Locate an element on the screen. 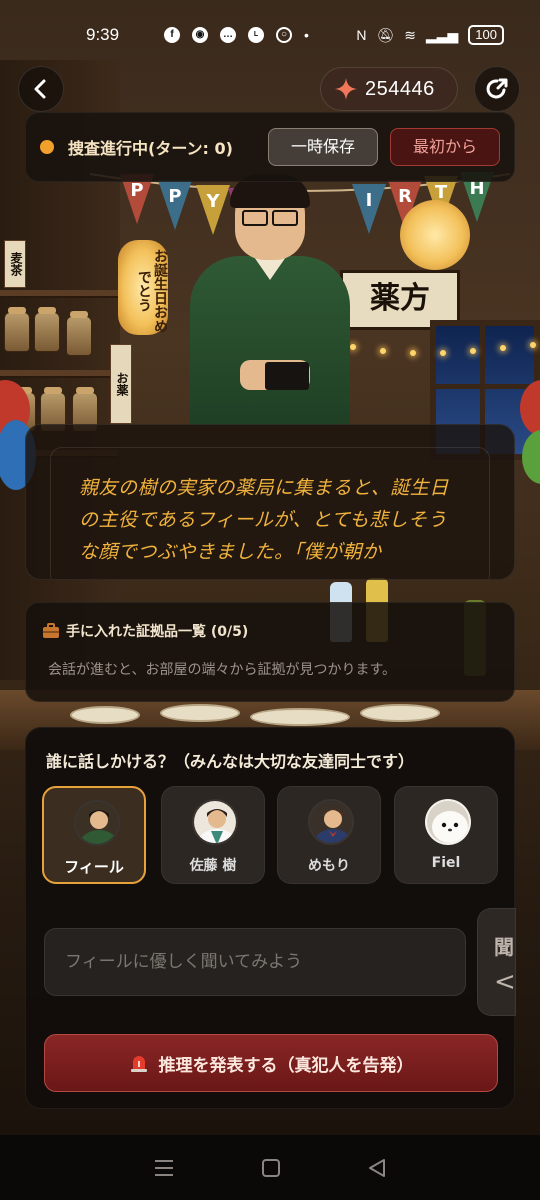  character-name: Fiel is located at coordinates (446, 863).